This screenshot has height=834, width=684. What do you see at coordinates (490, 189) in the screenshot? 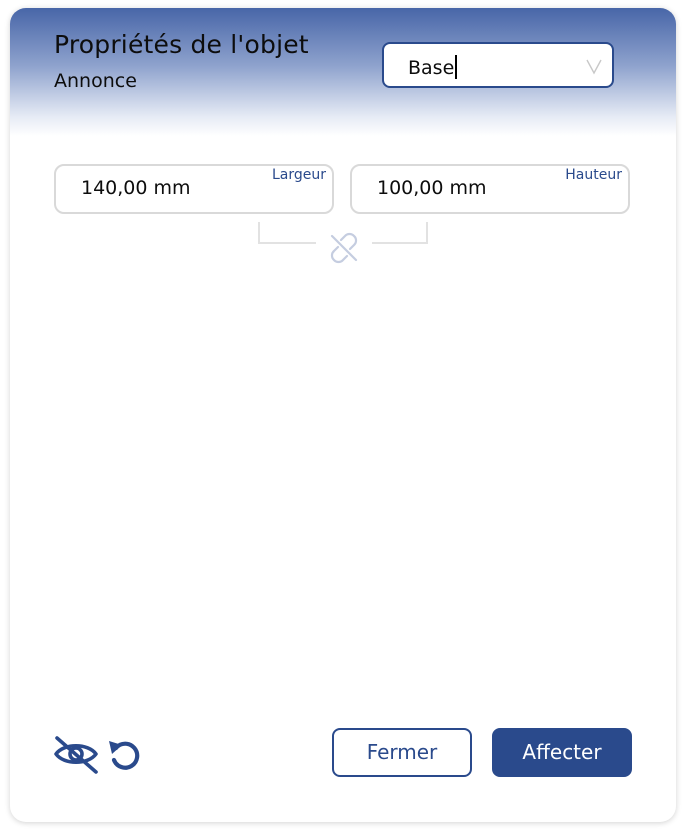
I see `height-field: 100,00 mm Hauteur` at bounding box center [490, 189].